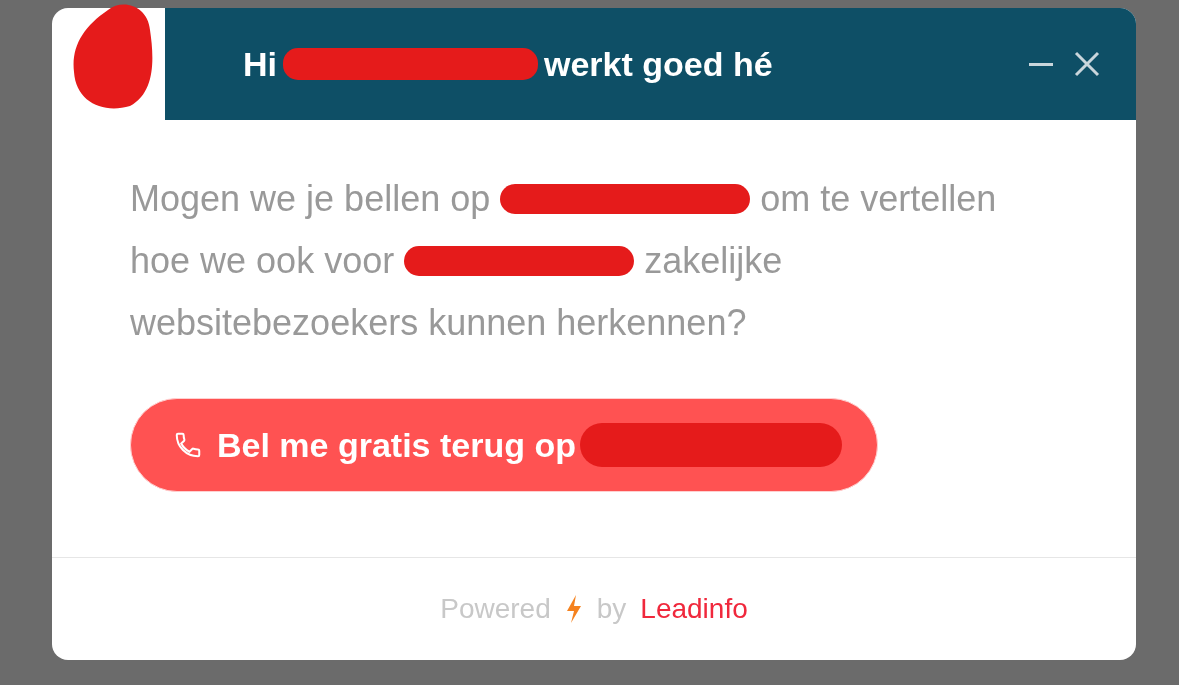 This screenshot has width=1179, height=685. What do you see at coordinates (1041, 64) in the screenshot?
I see `minimize-icon` at bounding box center [1041, 64].